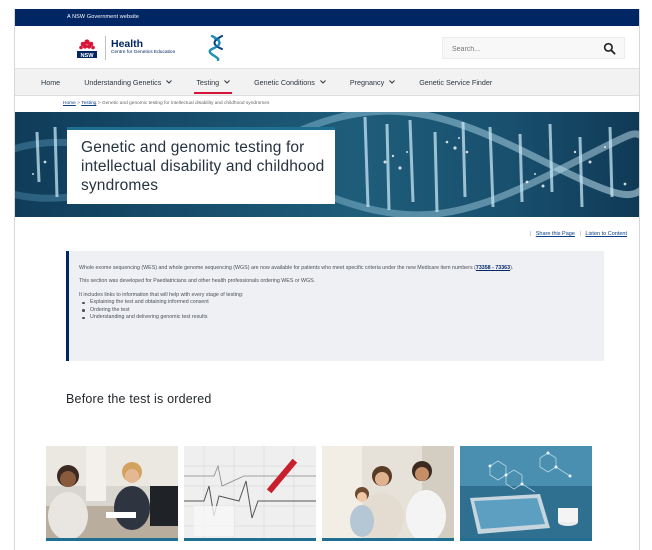 This screenshot has height=550, width=652. I want to click on nav-item-understanding-genetics: Understanding Genetics, so click(128, 82).